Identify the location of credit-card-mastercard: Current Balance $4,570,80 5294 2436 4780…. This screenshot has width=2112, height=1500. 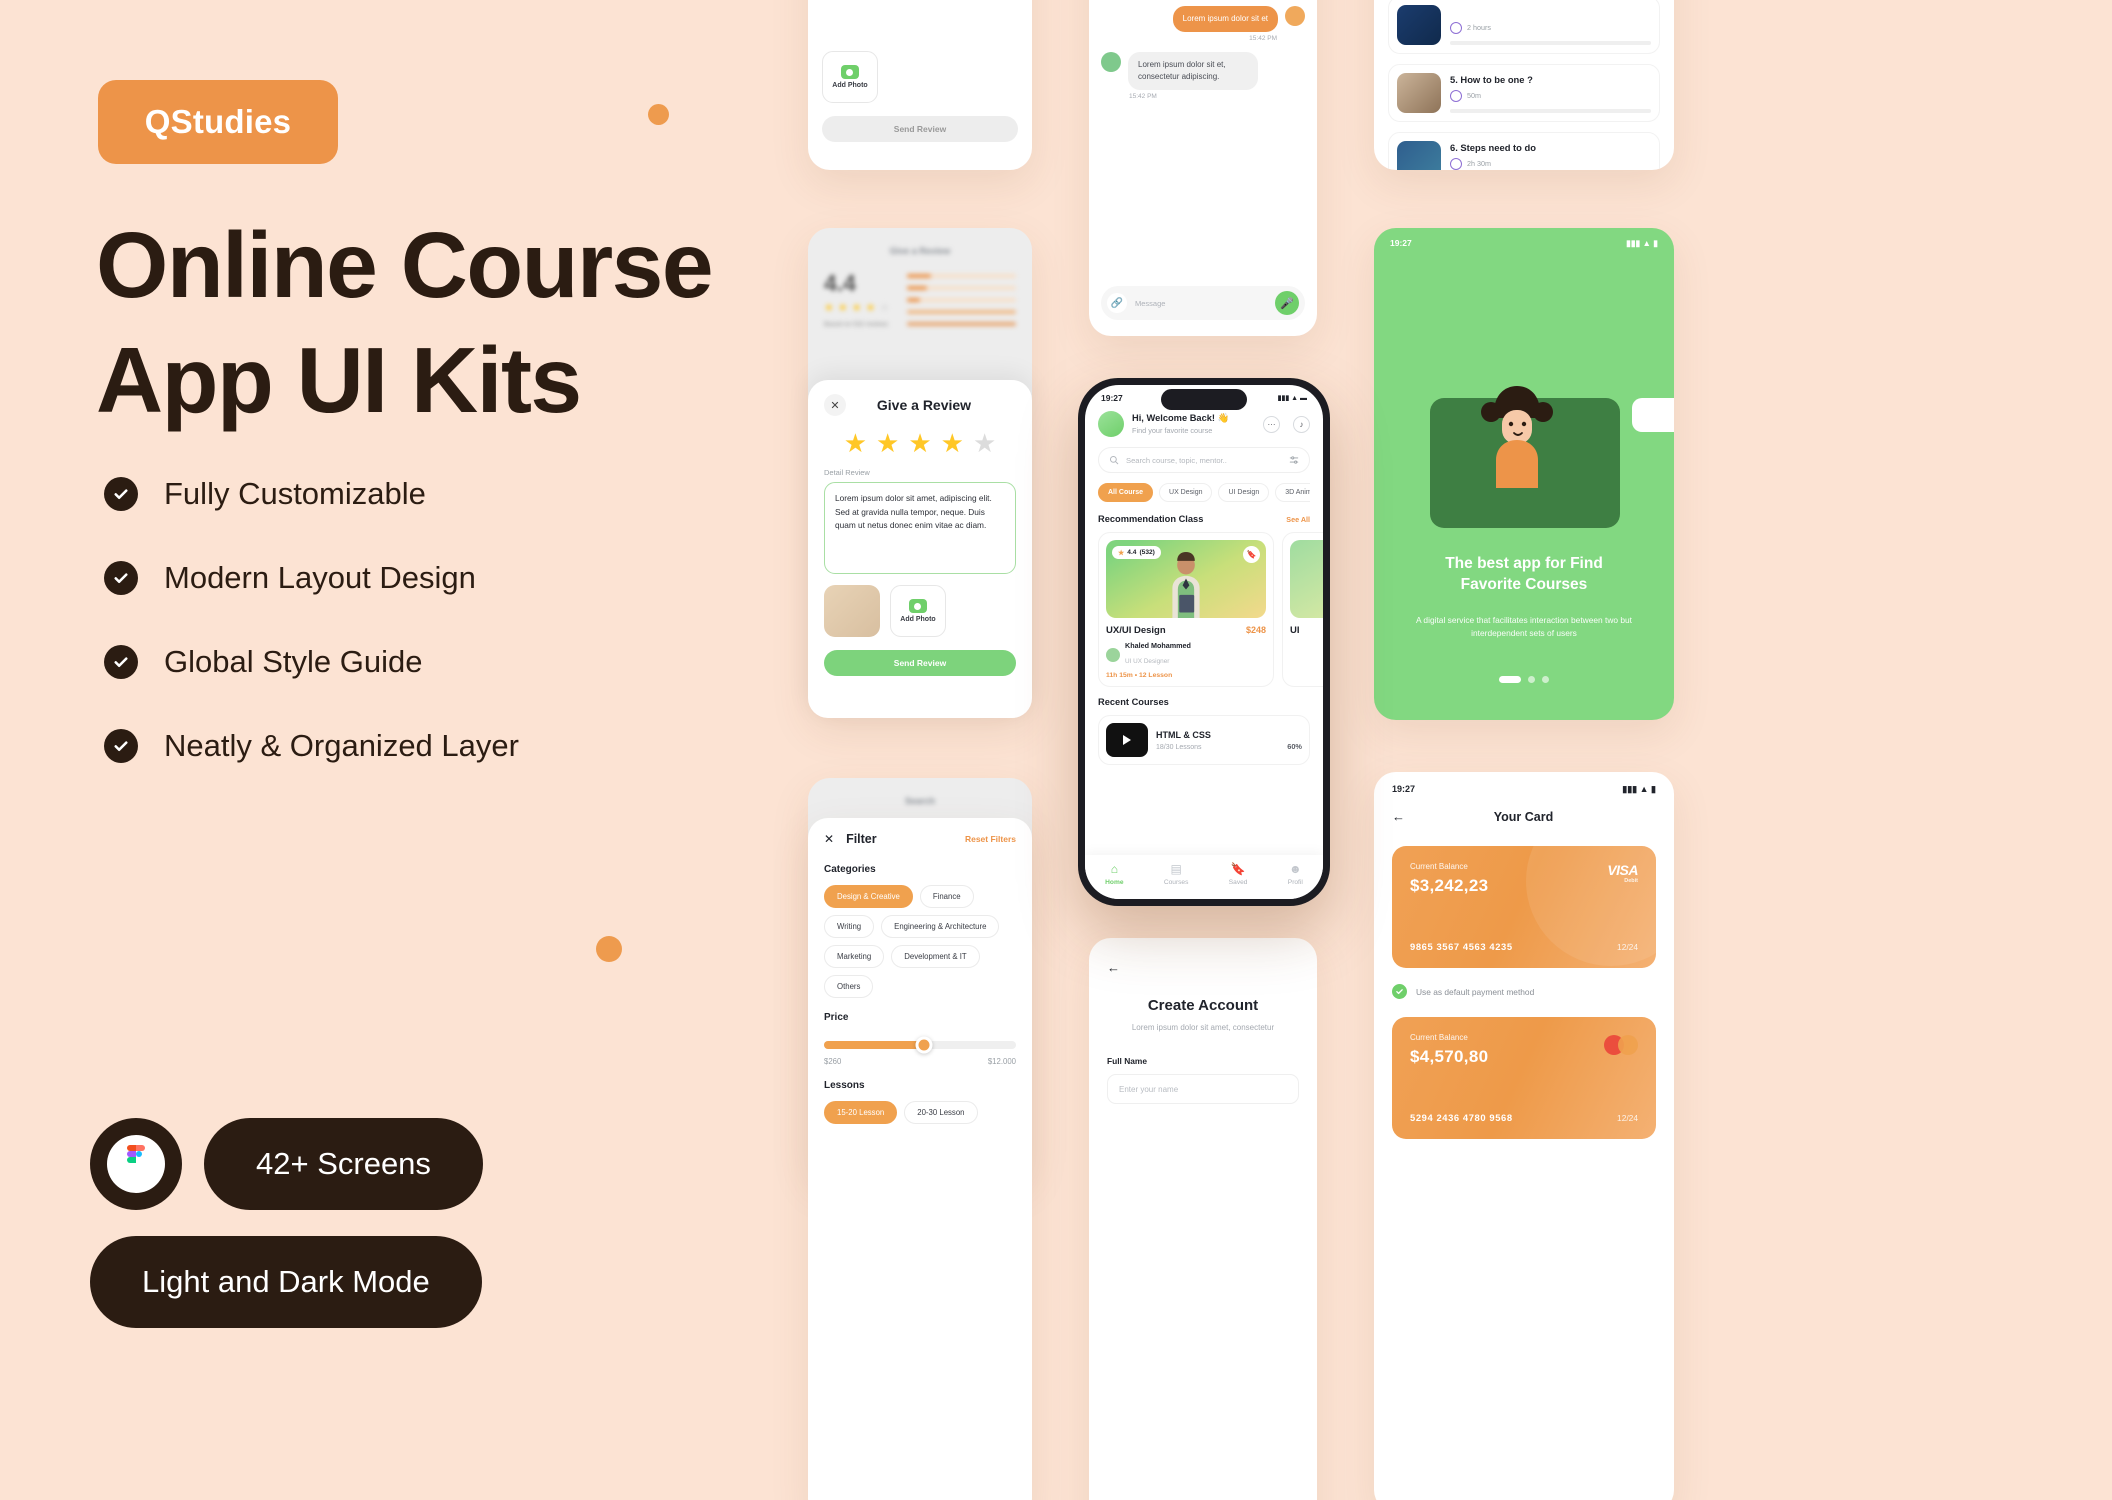
(1524, 1078).